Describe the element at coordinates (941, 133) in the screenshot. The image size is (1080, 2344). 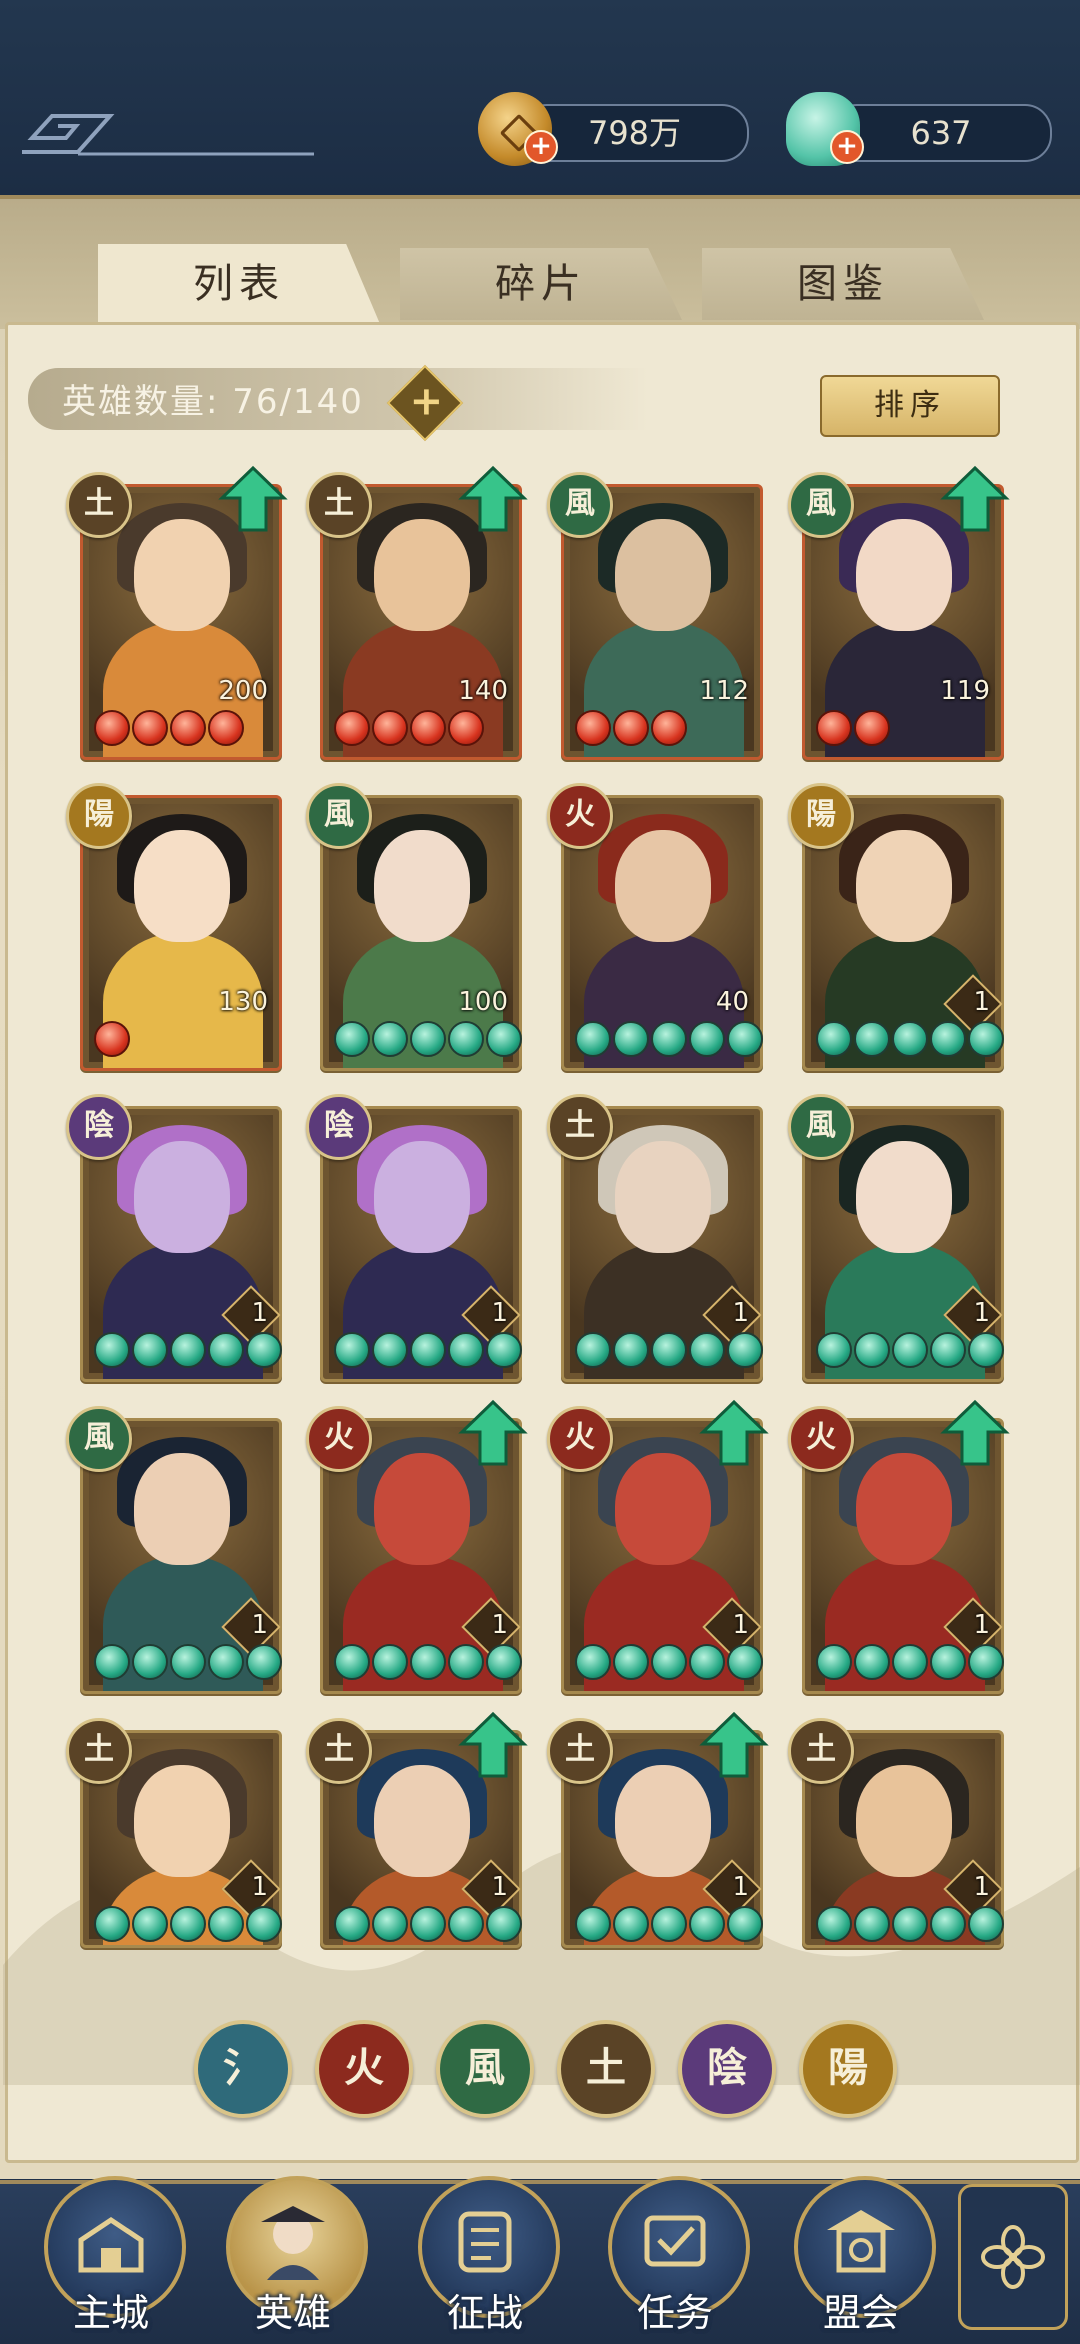
I see `shell-balance: 637` at that location.